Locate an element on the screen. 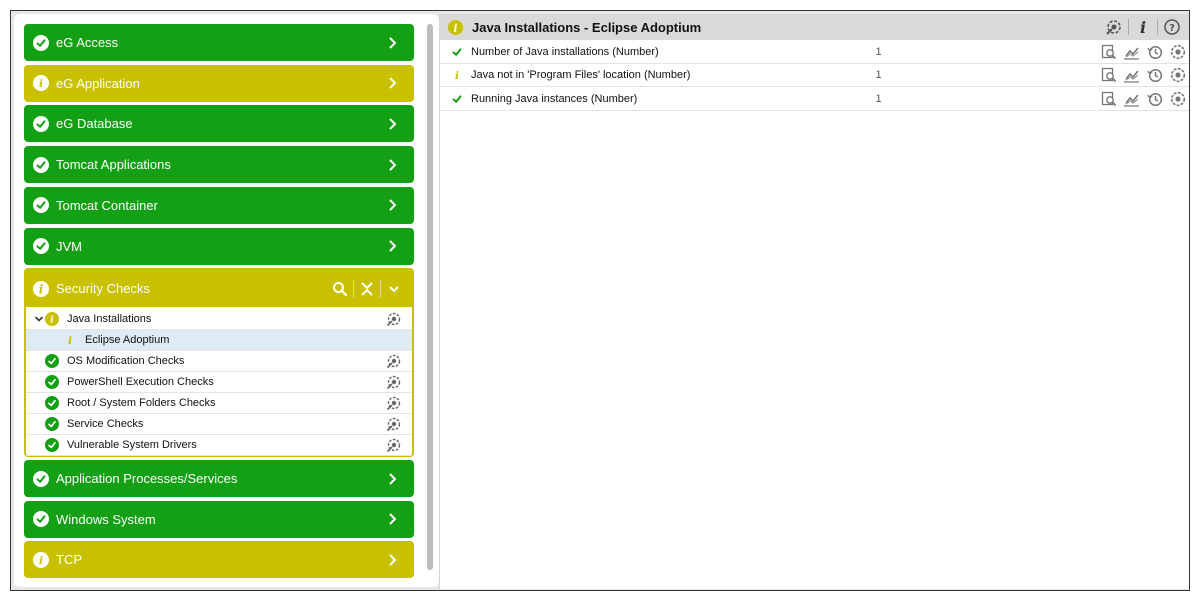  measure-row: Running Java instances (Number) 1 is located at coordinates (814, 99).